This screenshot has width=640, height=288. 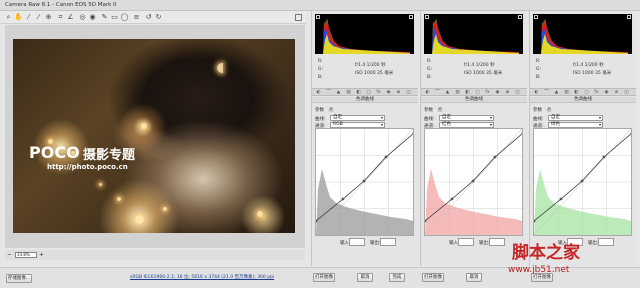 What do you see at coordinates (92, 17) in the screenshot?
I see `red-eye-tool-icon: ◉` at bounding box center [92, 17].